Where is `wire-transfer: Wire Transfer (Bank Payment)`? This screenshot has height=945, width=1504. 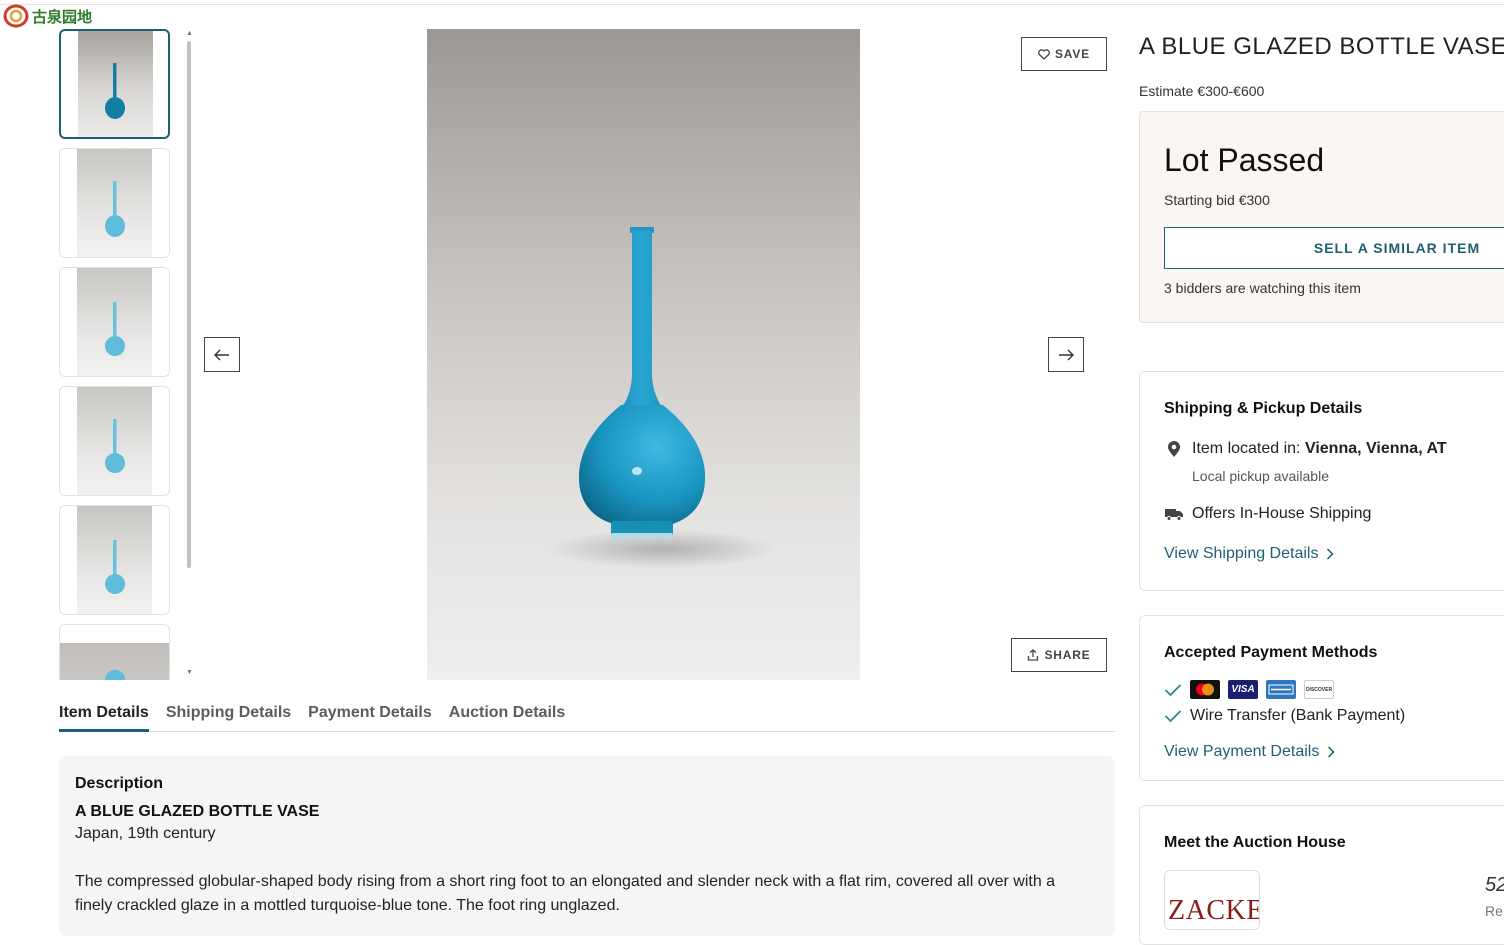 wire-transfer: Wire Transfer (Bank Payment) is located at coordinates (1284, 716).